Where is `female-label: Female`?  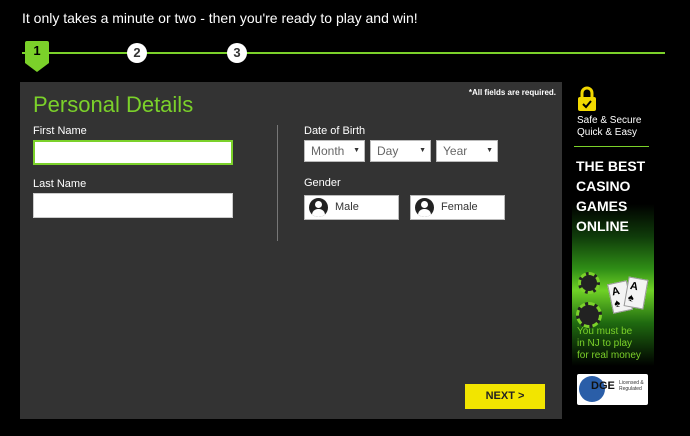 female-label: Female is located at coordinates (459, 207).